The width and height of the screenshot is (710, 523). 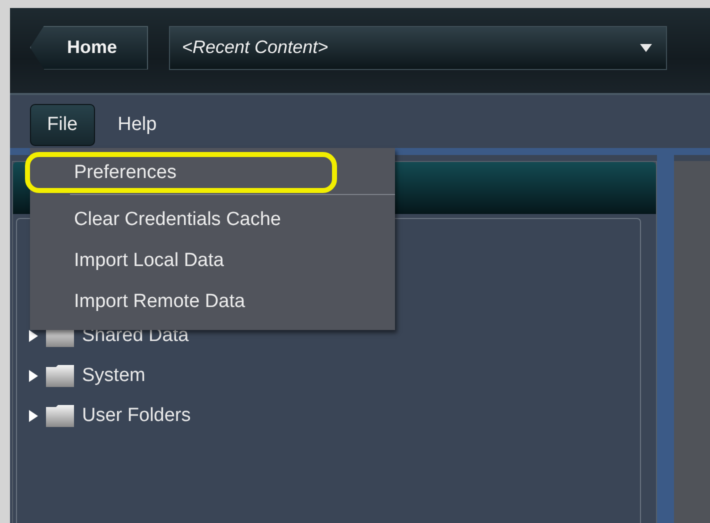 I want to click on folder-label: System, so click(x=114, y=376).